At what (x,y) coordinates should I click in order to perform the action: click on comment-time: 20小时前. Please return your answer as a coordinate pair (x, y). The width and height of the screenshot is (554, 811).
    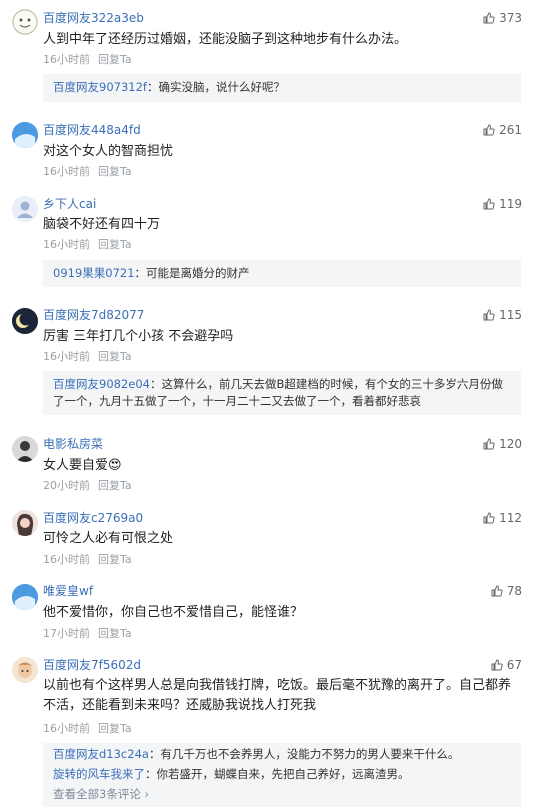
    Looking at the image, I should click on (66, 485).